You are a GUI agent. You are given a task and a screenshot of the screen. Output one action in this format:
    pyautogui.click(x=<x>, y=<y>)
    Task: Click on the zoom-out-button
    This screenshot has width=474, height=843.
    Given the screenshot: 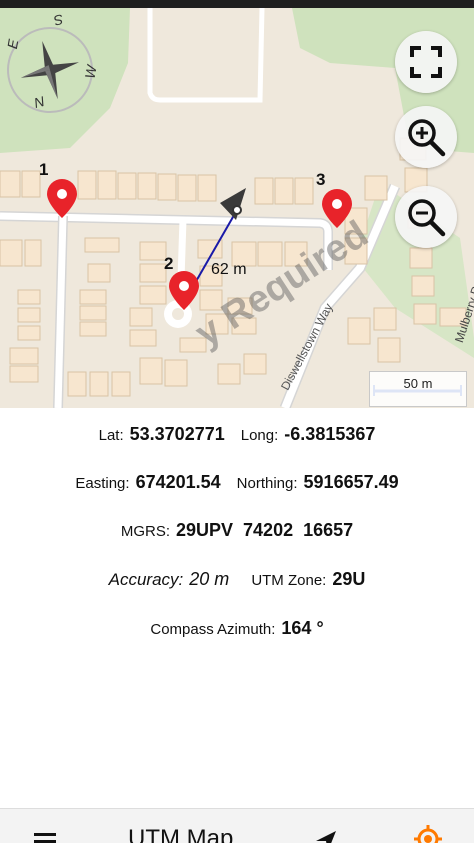 What is the action you would take?
    pyautogui.click(x=426, y=217)
    